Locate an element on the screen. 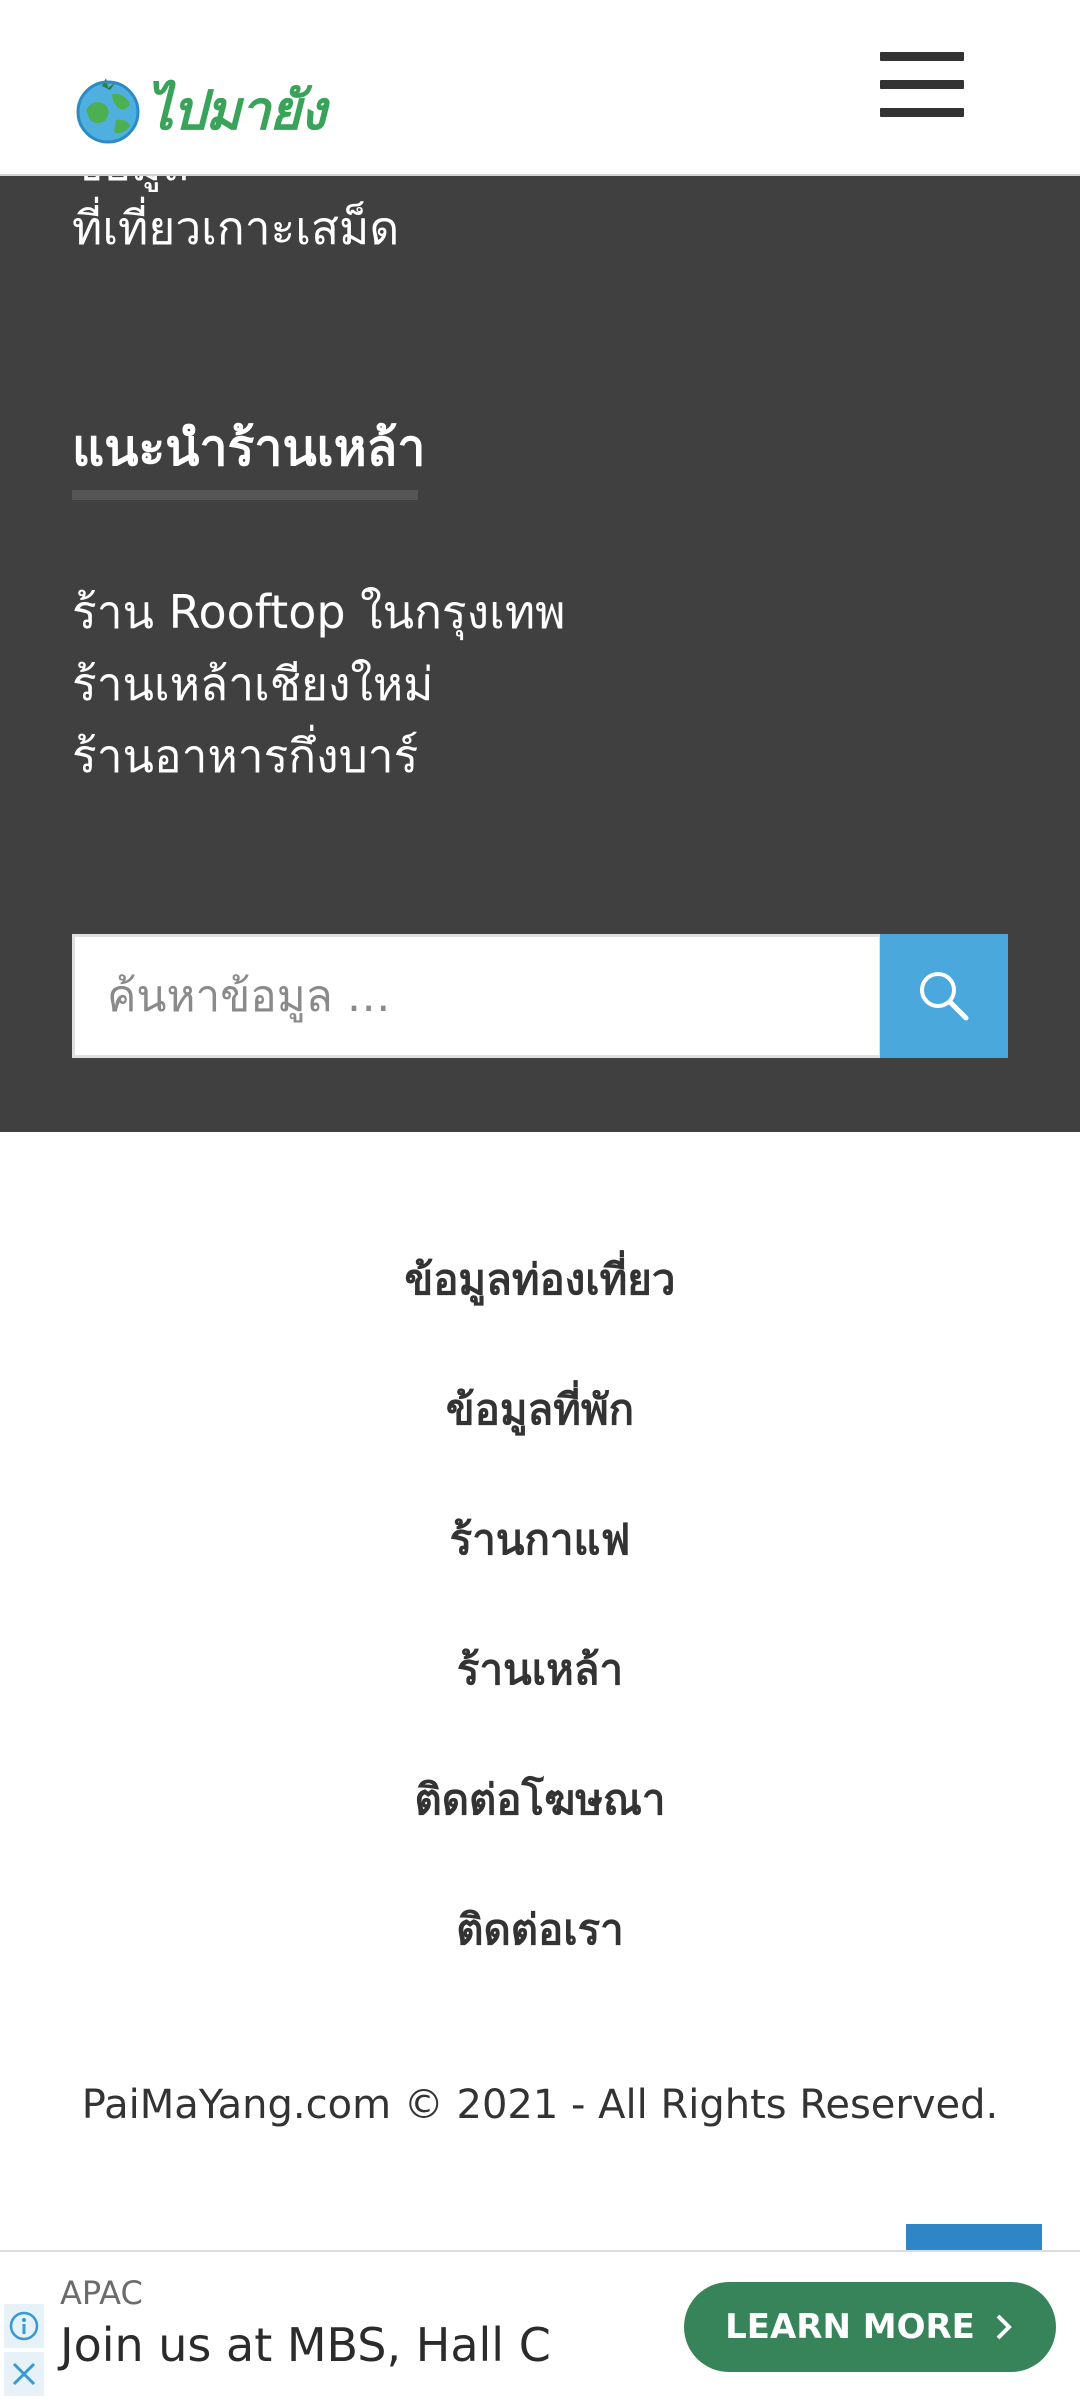 This screenshot has height=2400, width=1080. search-button is located at coordinates (944, 996).